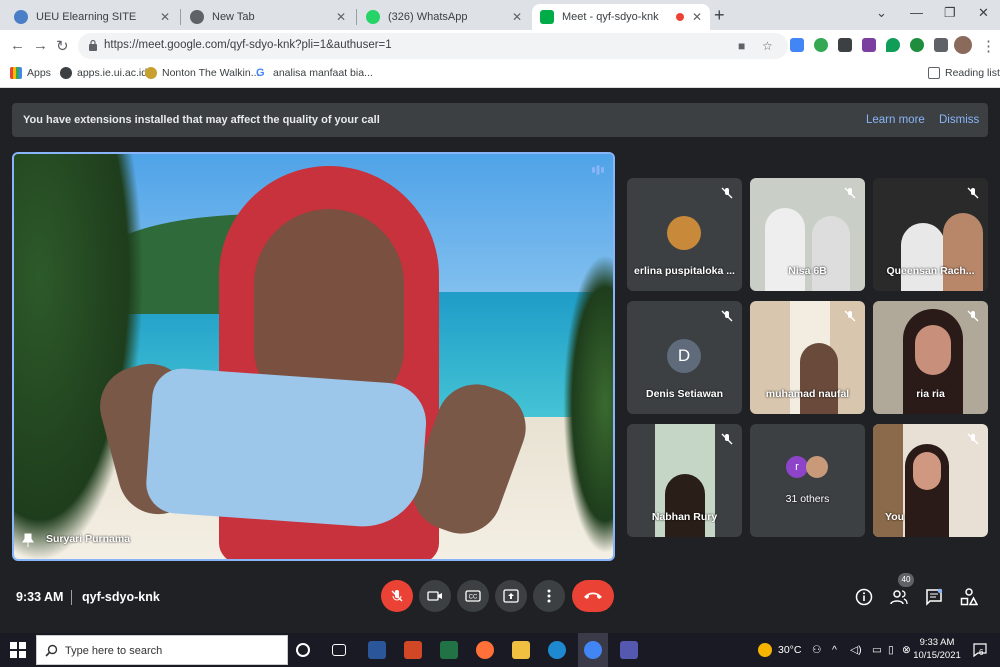  What do you see at coordinates (797, 45) in the screenshot?
I see `translate-extension-icon` at bounding box center [797, 45].